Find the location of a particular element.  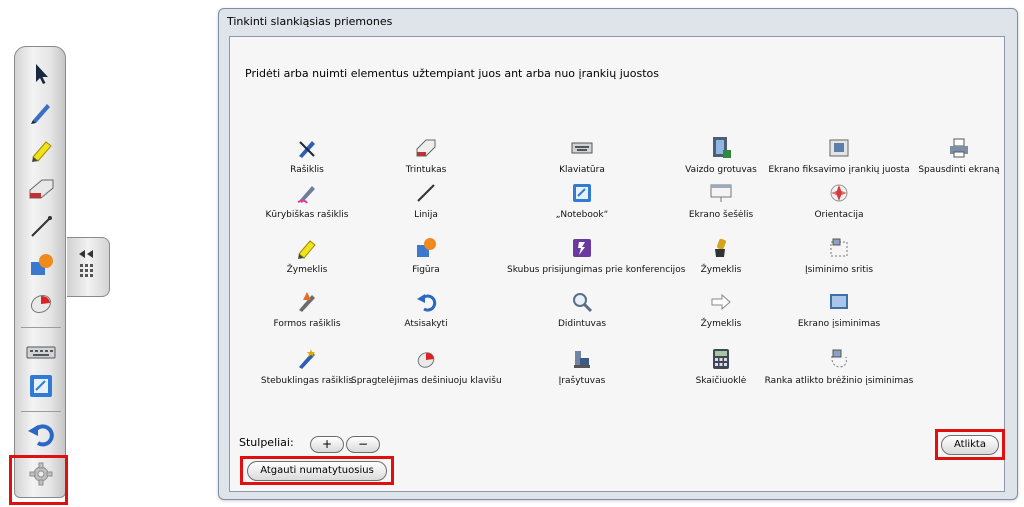

creative-pen-icon is located at coordinates (307, 193).